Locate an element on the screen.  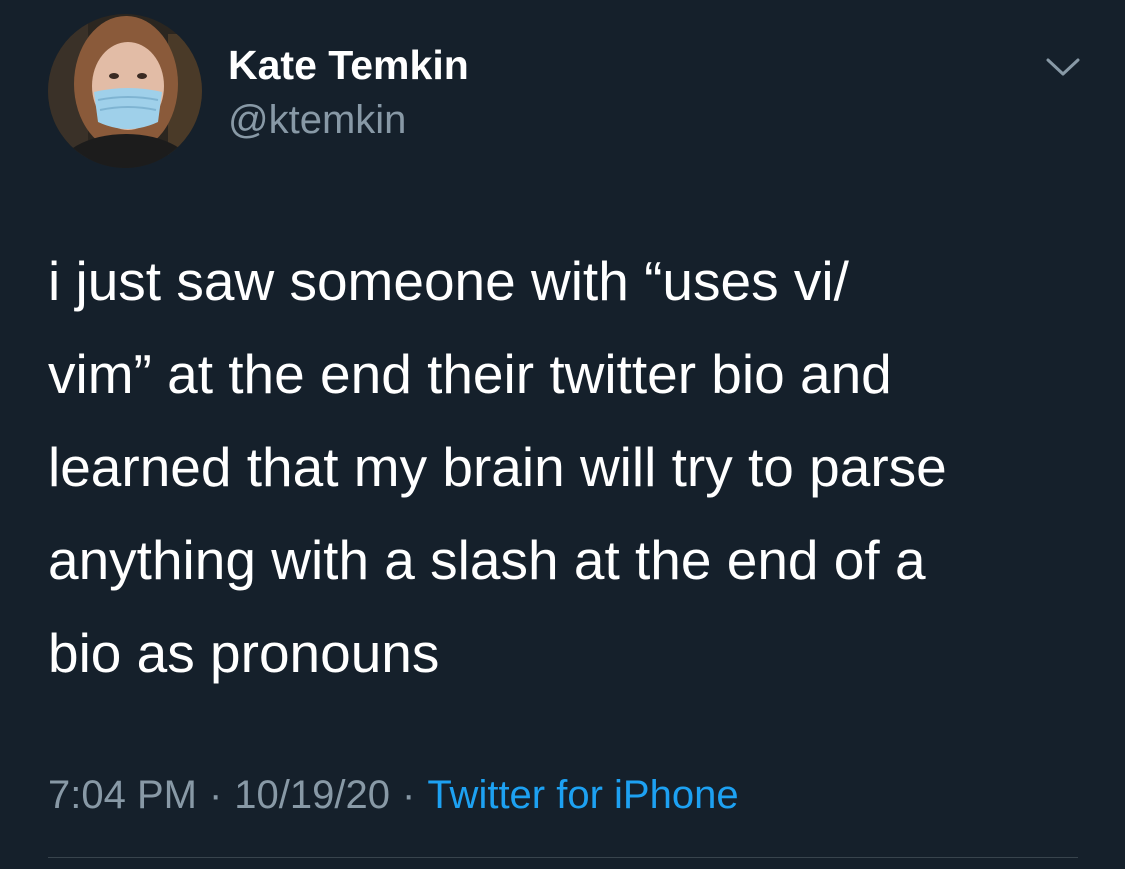
tweet-meta: 7:04 PM · 10/19/20 · Twitter for iPhone is located at coordinates (393, 795).